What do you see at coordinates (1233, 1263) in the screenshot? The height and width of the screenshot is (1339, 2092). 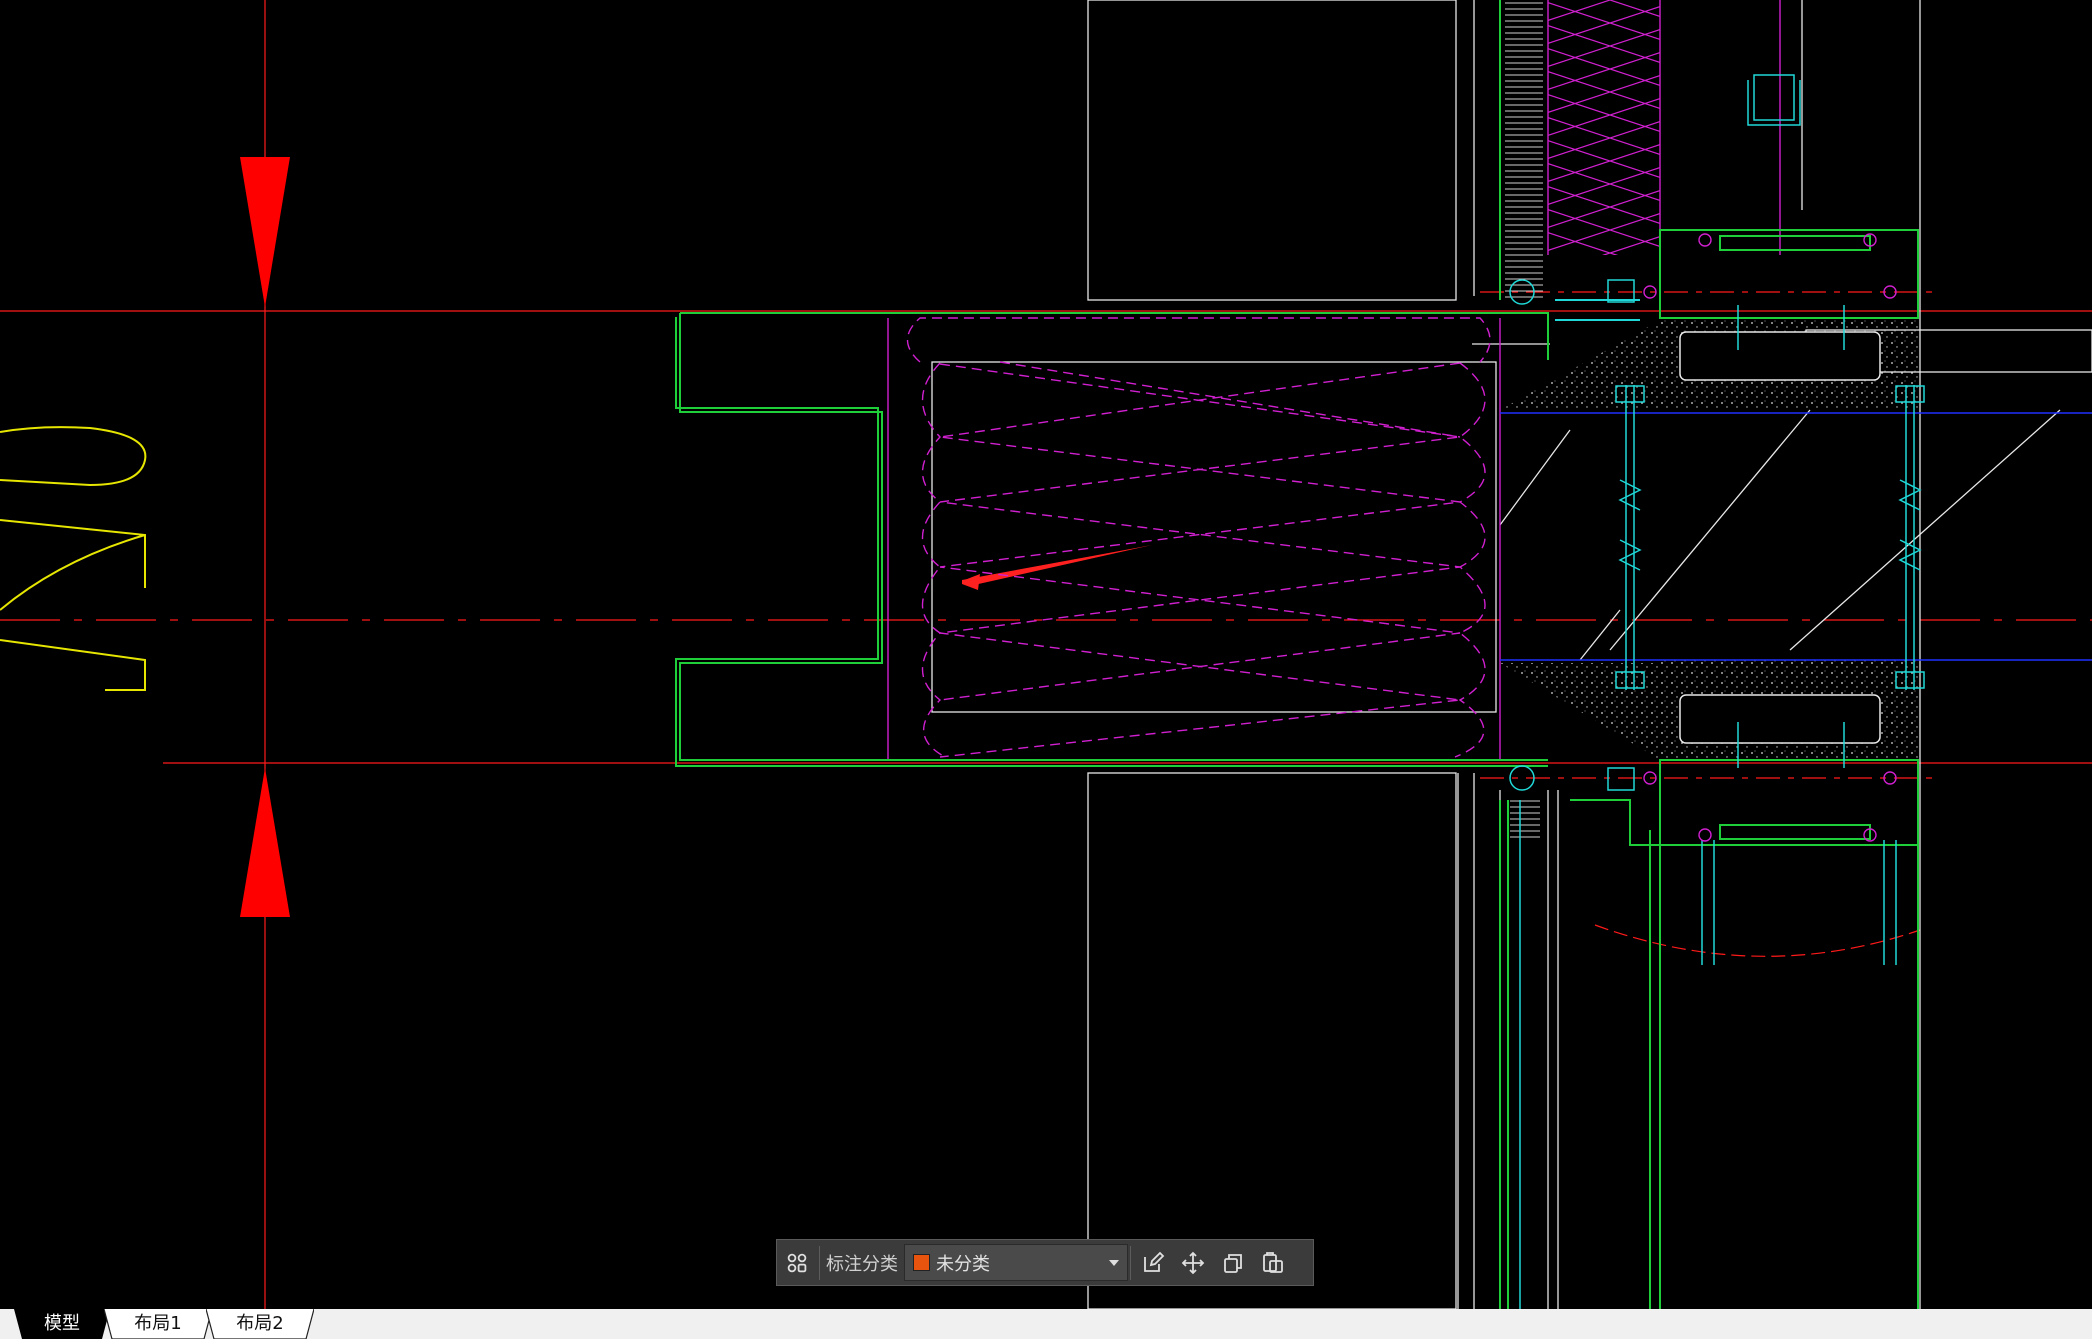 I see `copy-icon` at bounding box center [1233, 1263].